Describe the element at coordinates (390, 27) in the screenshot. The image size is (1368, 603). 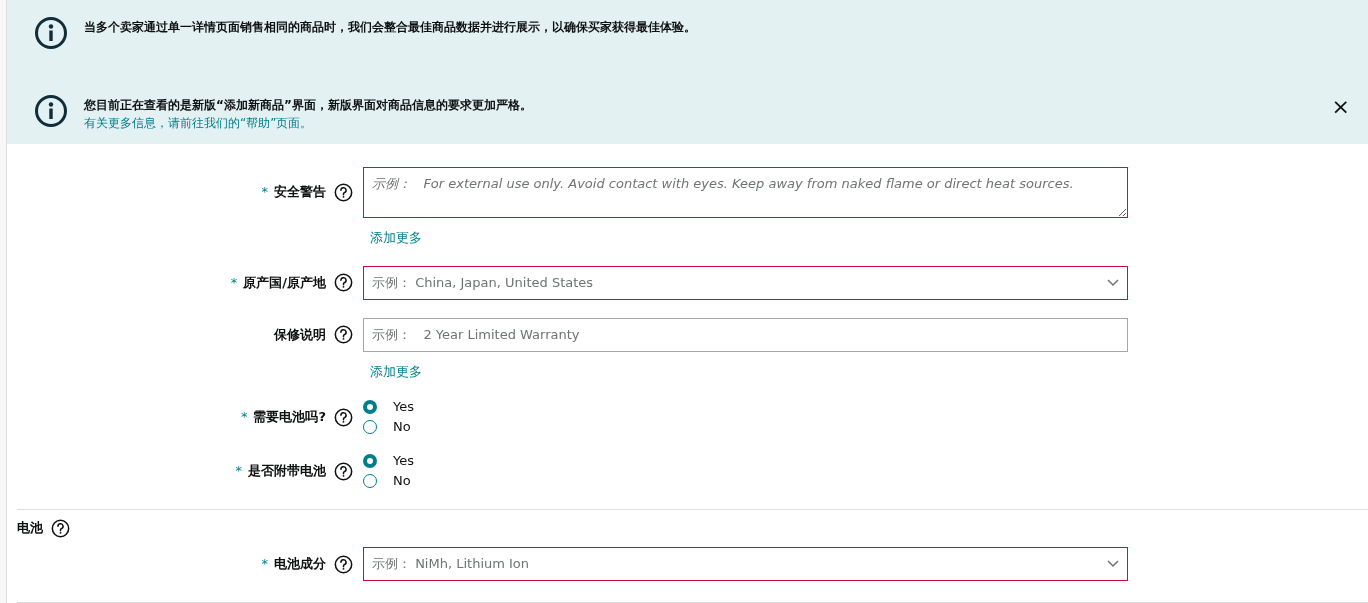
I see `alert-message: 当多个卖家通过单一详情页面销售相同的商品时，我们会整合最佳商品数据并进行展示，以确保买家获得最佳体验。` at that location.